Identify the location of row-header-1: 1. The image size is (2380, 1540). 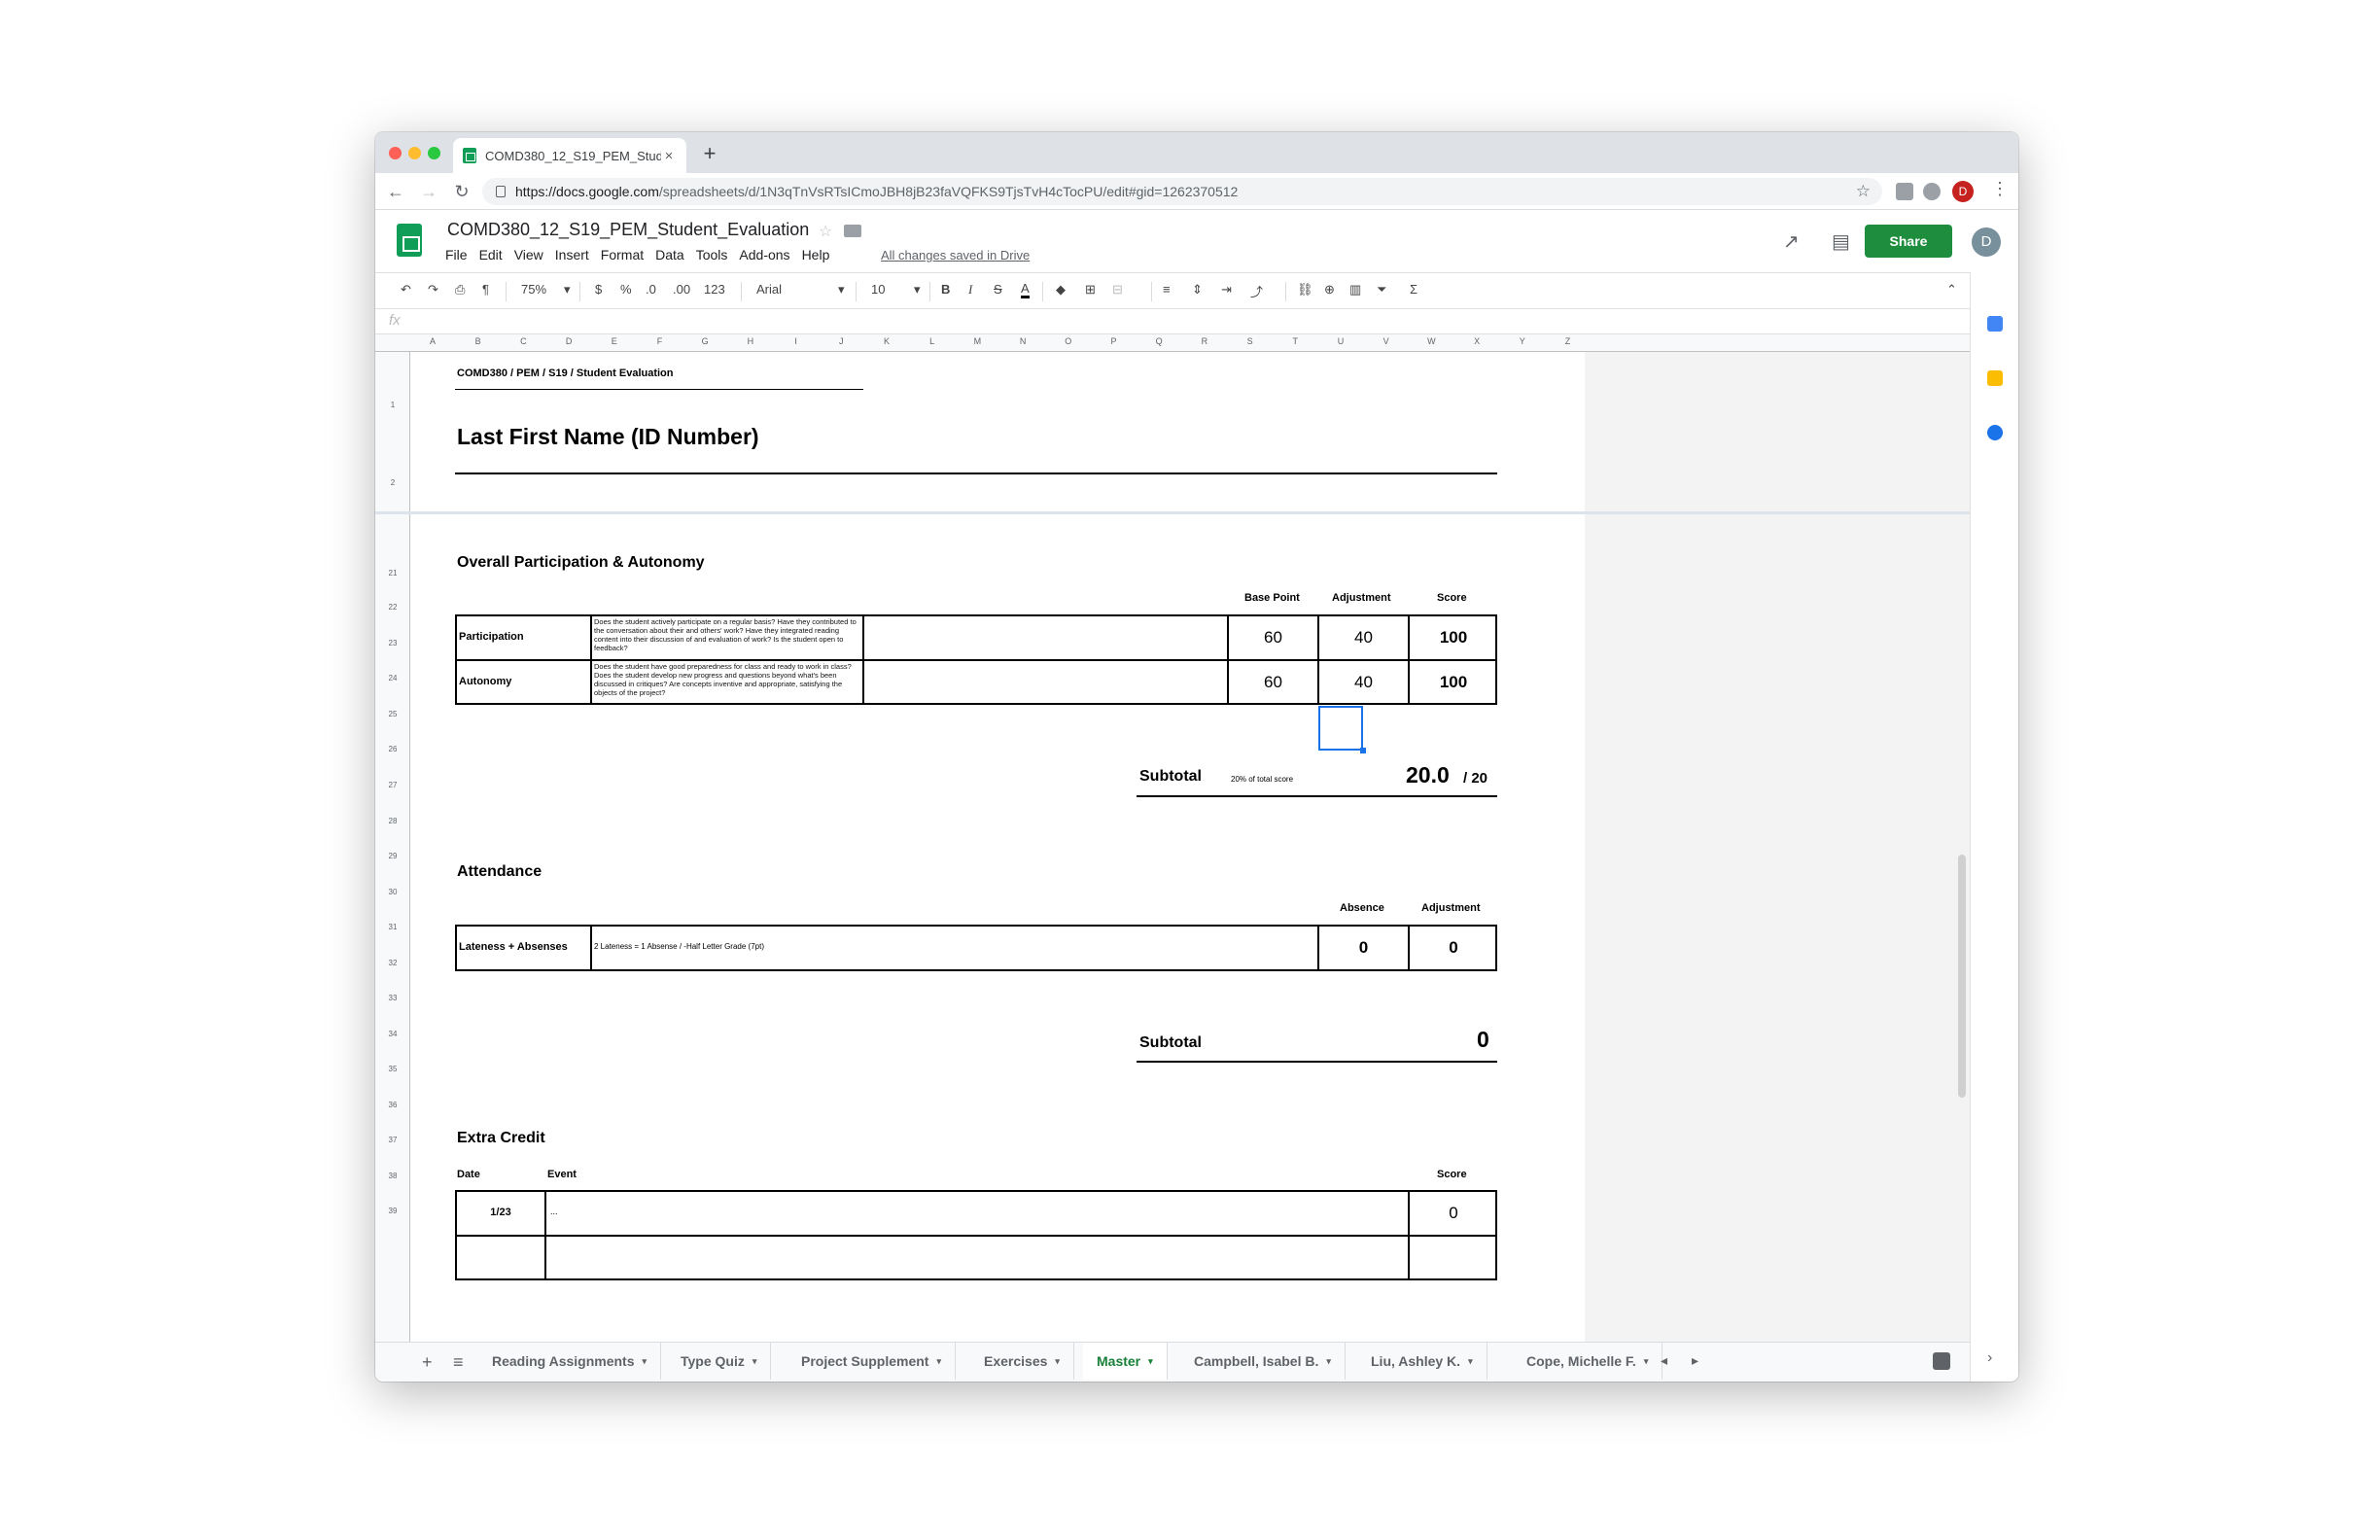
(392, 405).